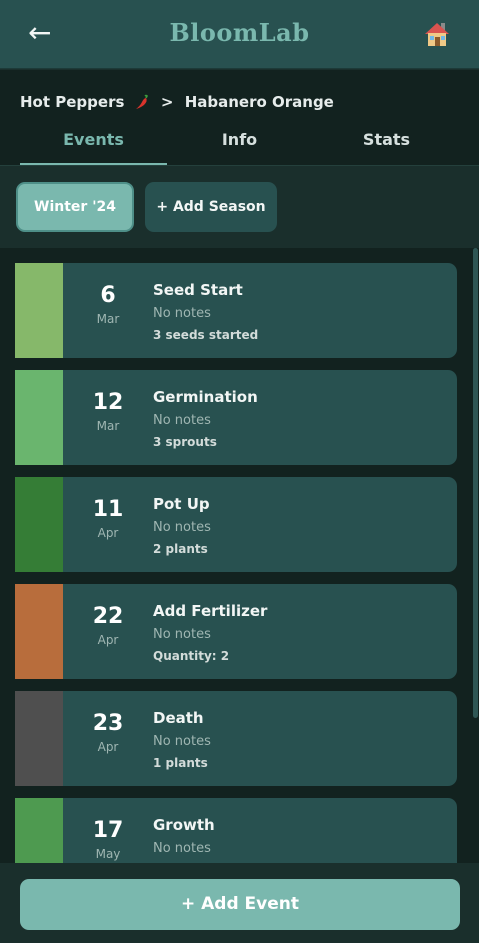 This screenshot has height=943, width=479. Describe the element at coordinates (437, 34) in the screenshot. I see `house-icon` at that location.